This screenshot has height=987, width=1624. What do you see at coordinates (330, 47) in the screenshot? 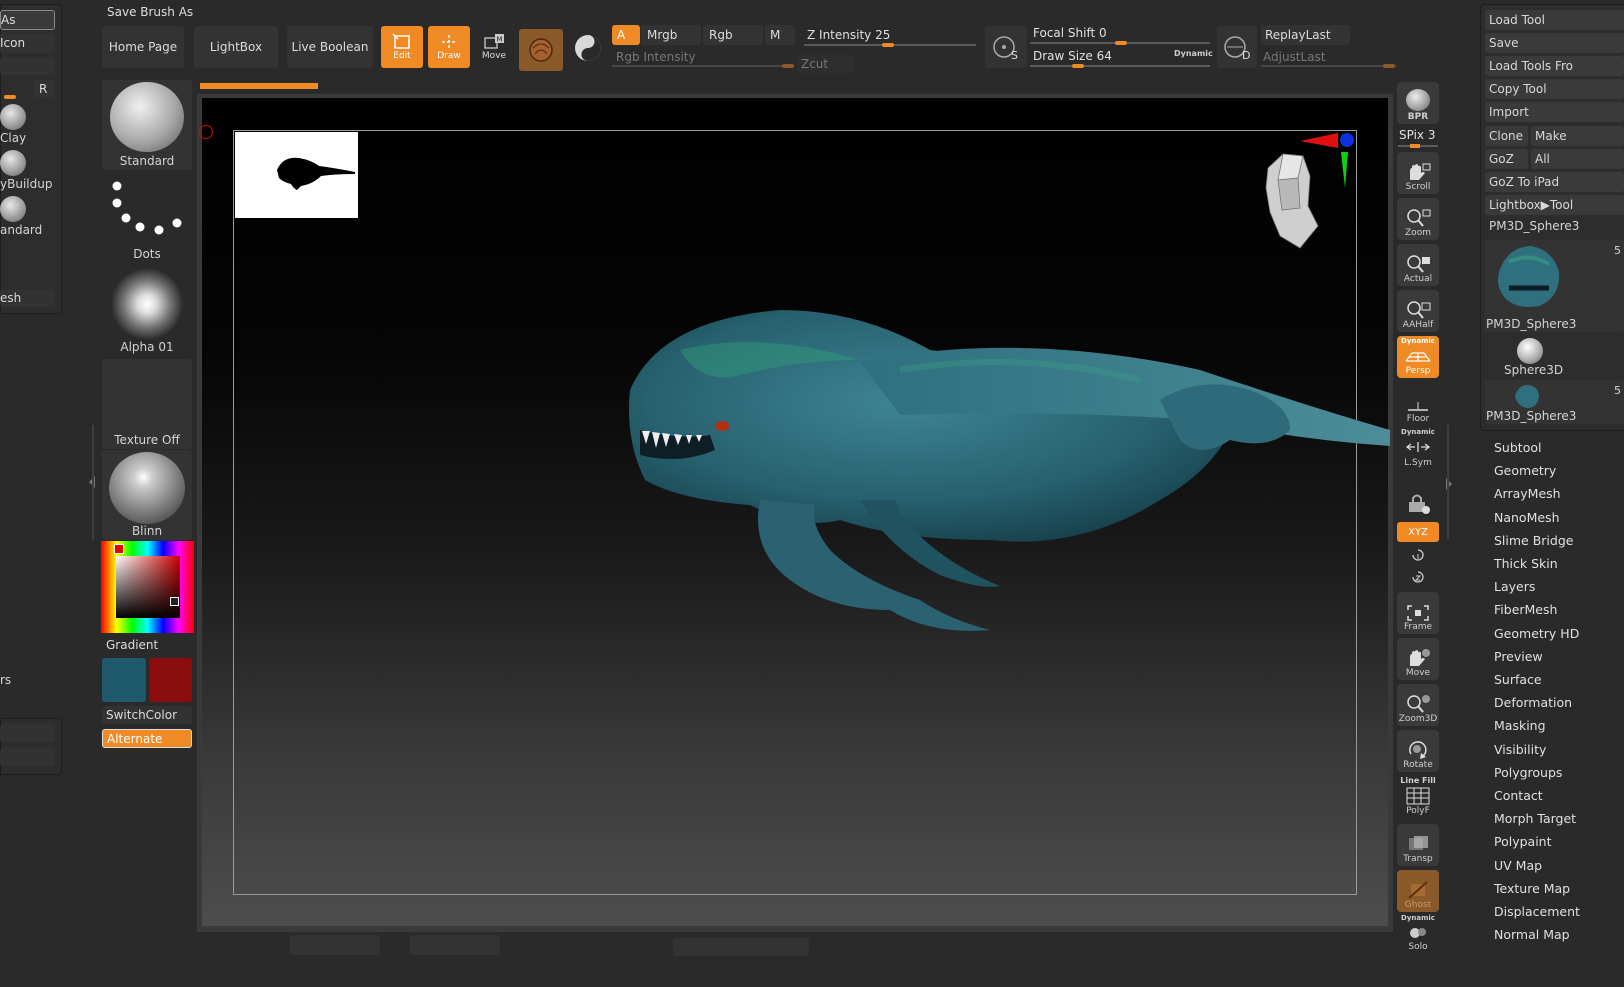
I see `live-boolean-button: Live Boolean` at bounding box center [330, 47].